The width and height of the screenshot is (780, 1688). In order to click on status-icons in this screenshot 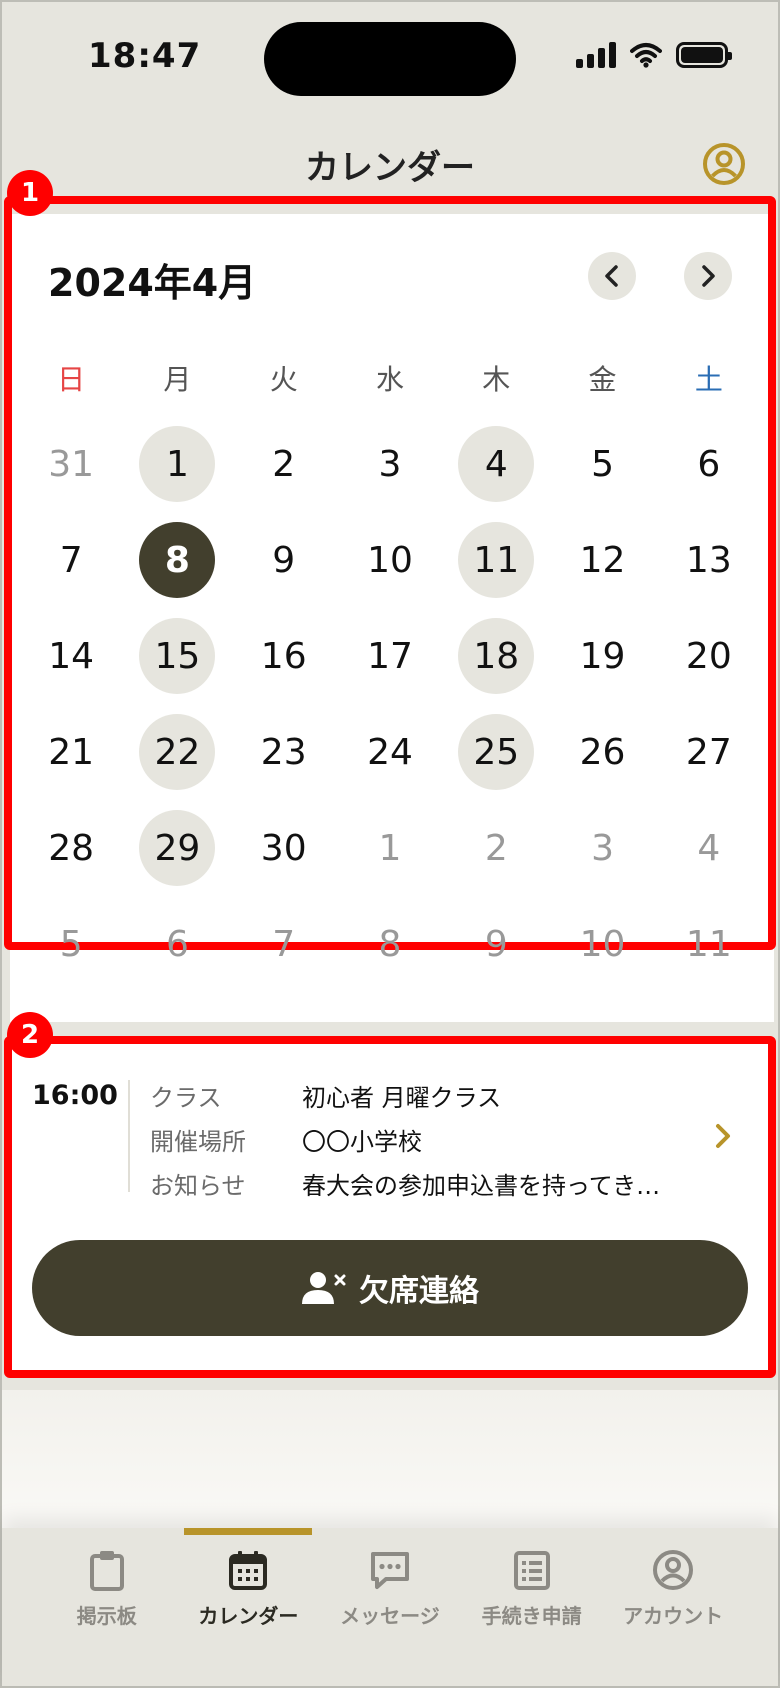, I will do `click(654, 55)`.